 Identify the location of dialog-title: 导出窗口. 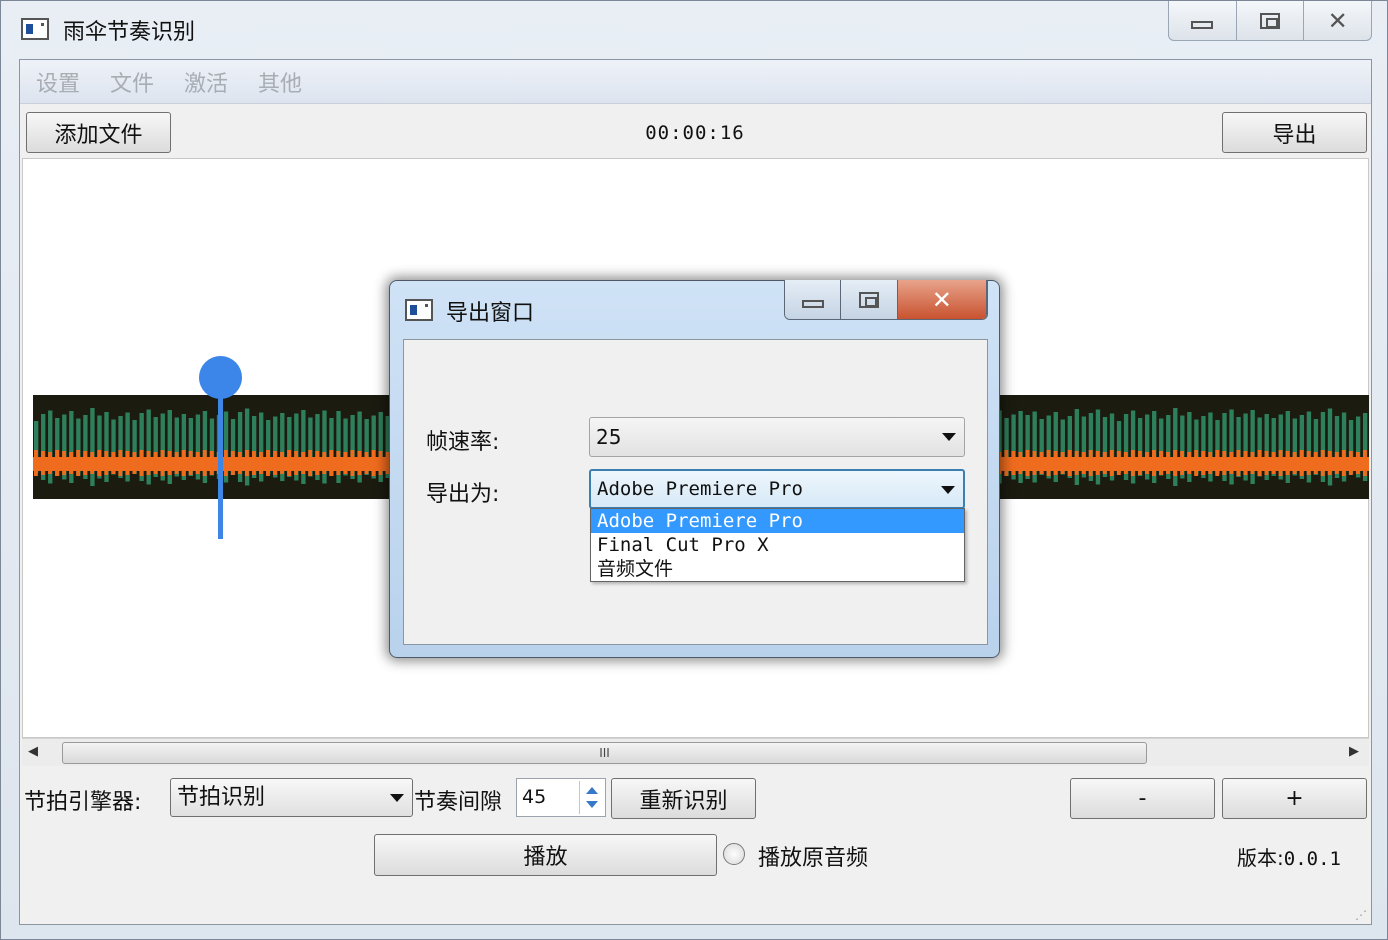
(490, 313).